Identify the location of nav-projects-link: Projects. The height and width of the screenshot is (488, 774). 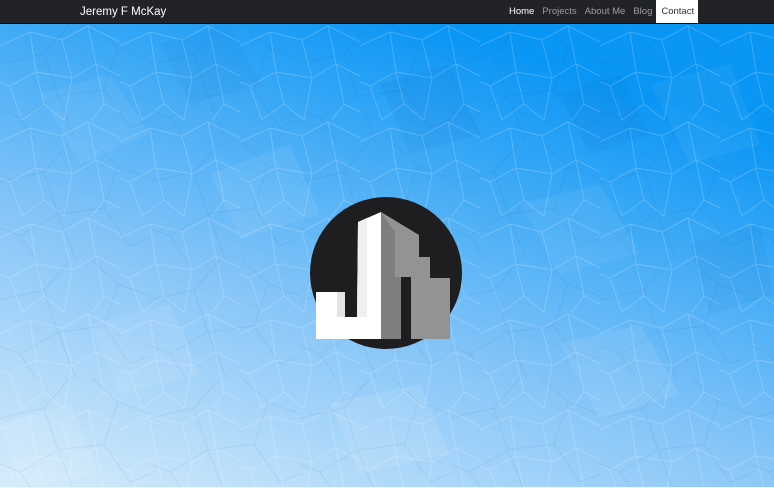
(559, 11).